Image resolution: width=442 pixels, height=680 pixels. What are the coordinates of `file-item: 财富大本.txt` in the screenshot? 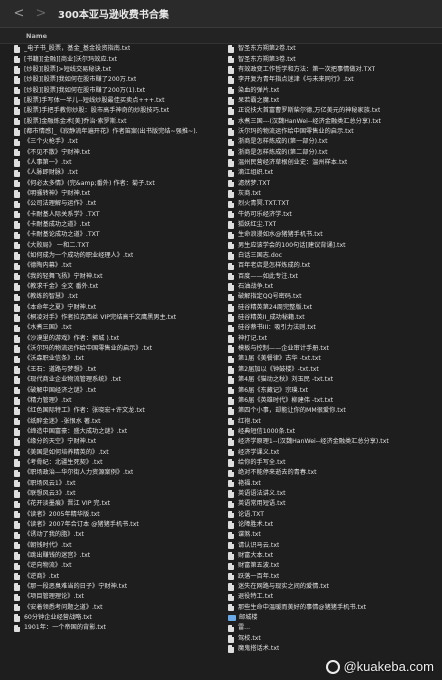 It's located at (335, 556).